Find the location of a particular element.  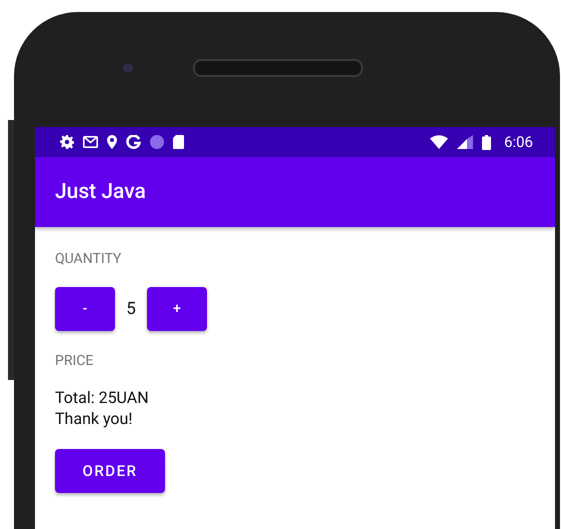

order-button: ORDER is located at coordinates (110, 471).